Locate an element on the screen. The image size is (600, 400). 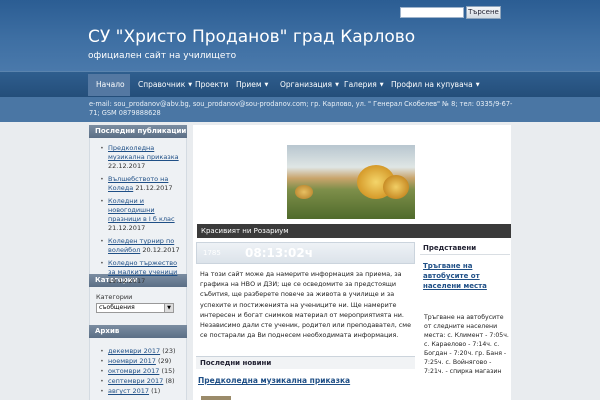
nav-item-label: Начало is located at coordinates (110, 84).